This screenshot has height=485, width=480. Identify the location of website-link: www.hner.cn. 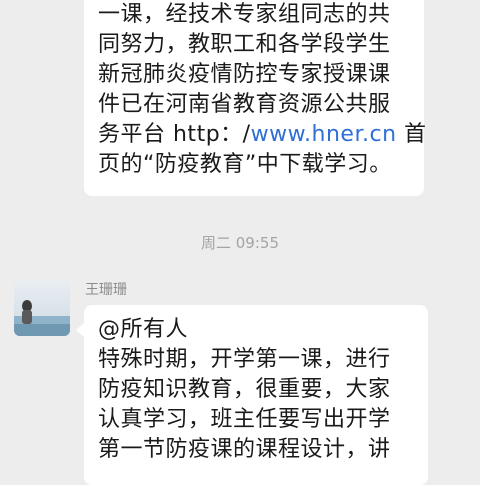
(324, 134).